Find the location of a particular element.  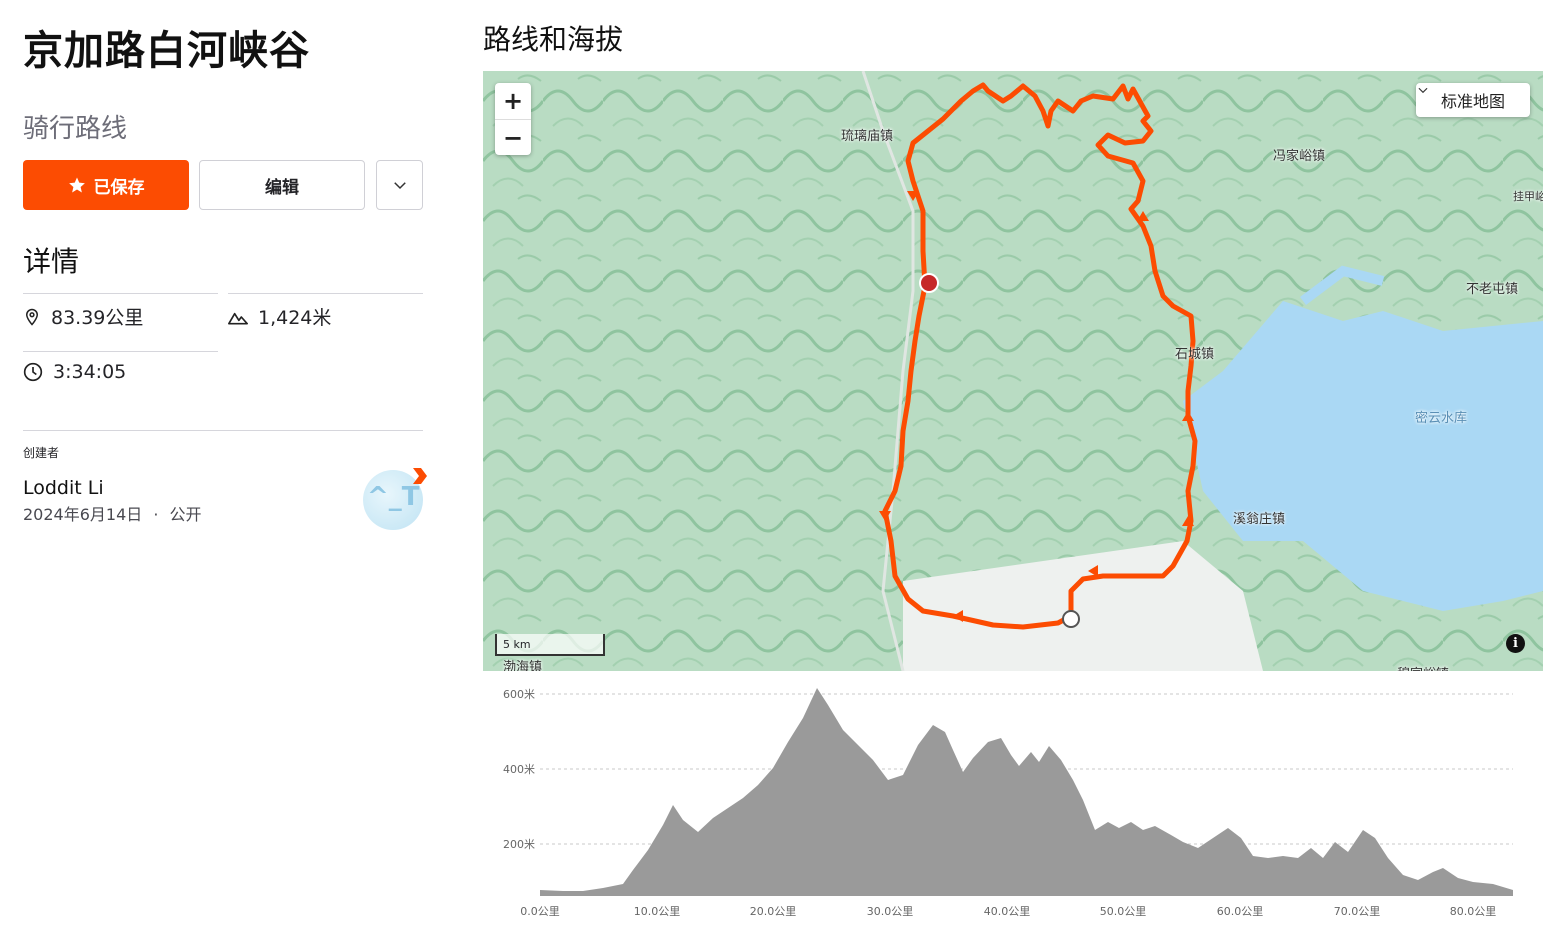

mountain-icon is located at coordinates (238, 318).